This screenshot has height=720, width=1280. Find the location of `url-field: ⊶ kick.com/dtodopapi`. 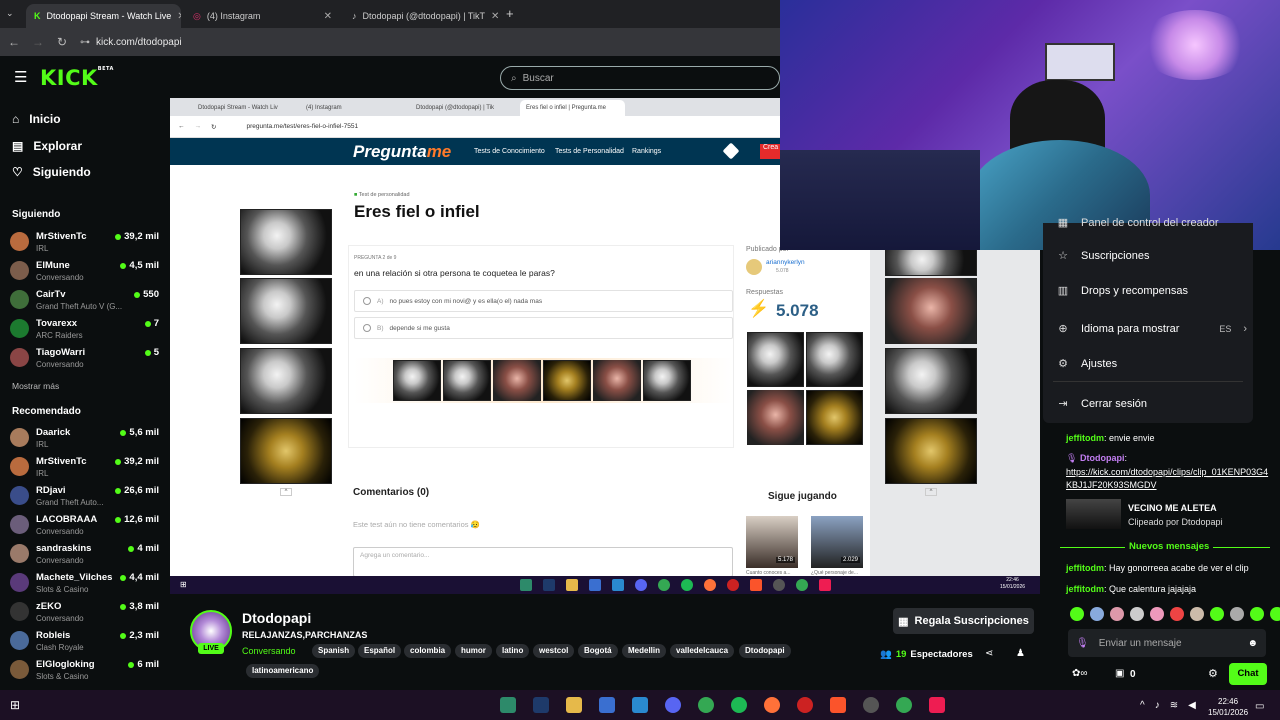

url-field: ⊶ kick.com/dtodopapi is located at coordinates (131, 42).